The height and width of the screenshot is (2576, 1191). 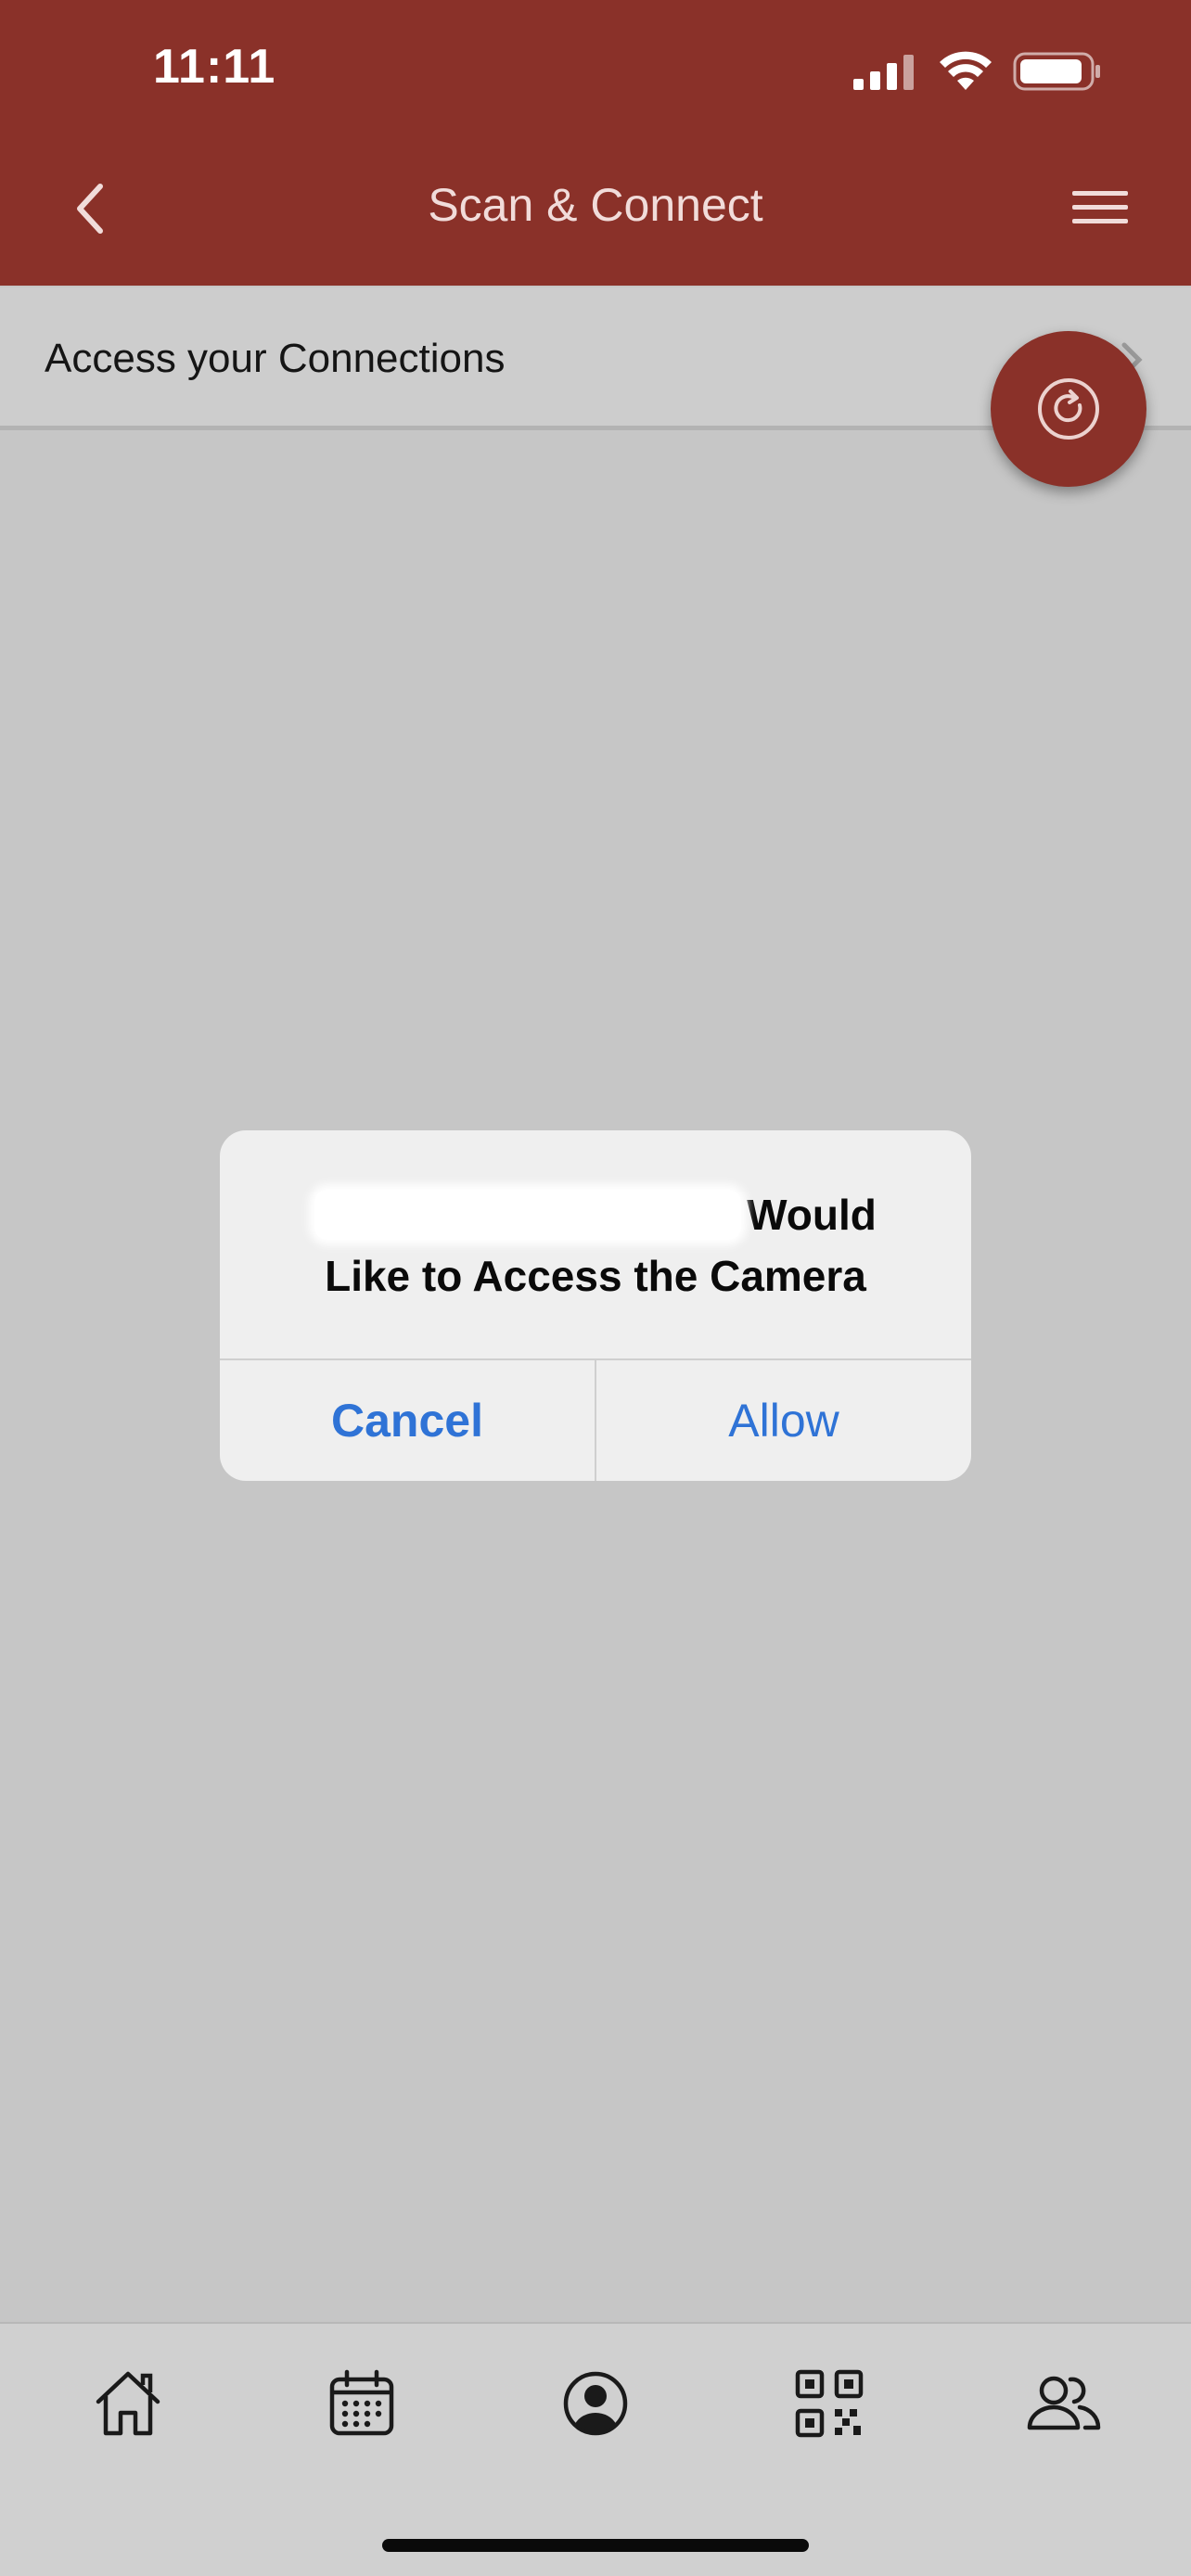 I want to click on refresh-icon, so click(x=1068, y=409).